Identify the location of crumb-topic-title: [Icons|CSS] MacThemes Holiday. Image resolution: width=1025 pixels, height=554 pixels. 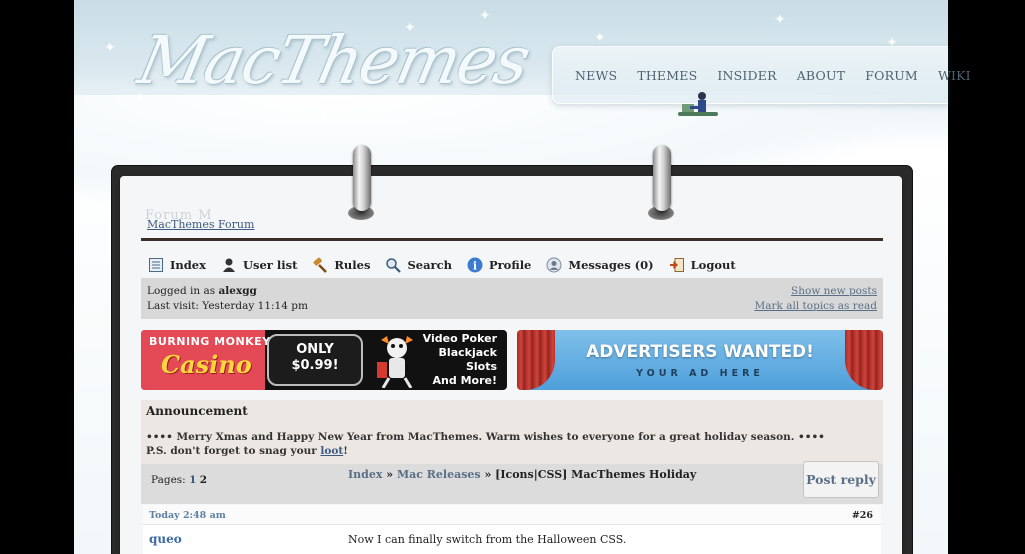
(596, 474).